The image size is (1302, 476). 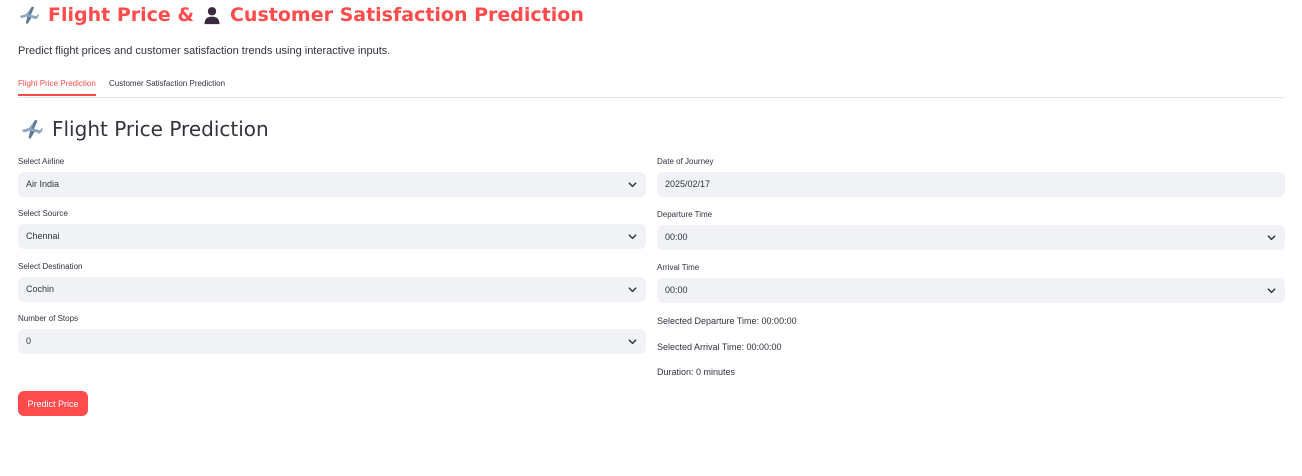 I want to click on stops-select: 0, so click(x=332, y=341).